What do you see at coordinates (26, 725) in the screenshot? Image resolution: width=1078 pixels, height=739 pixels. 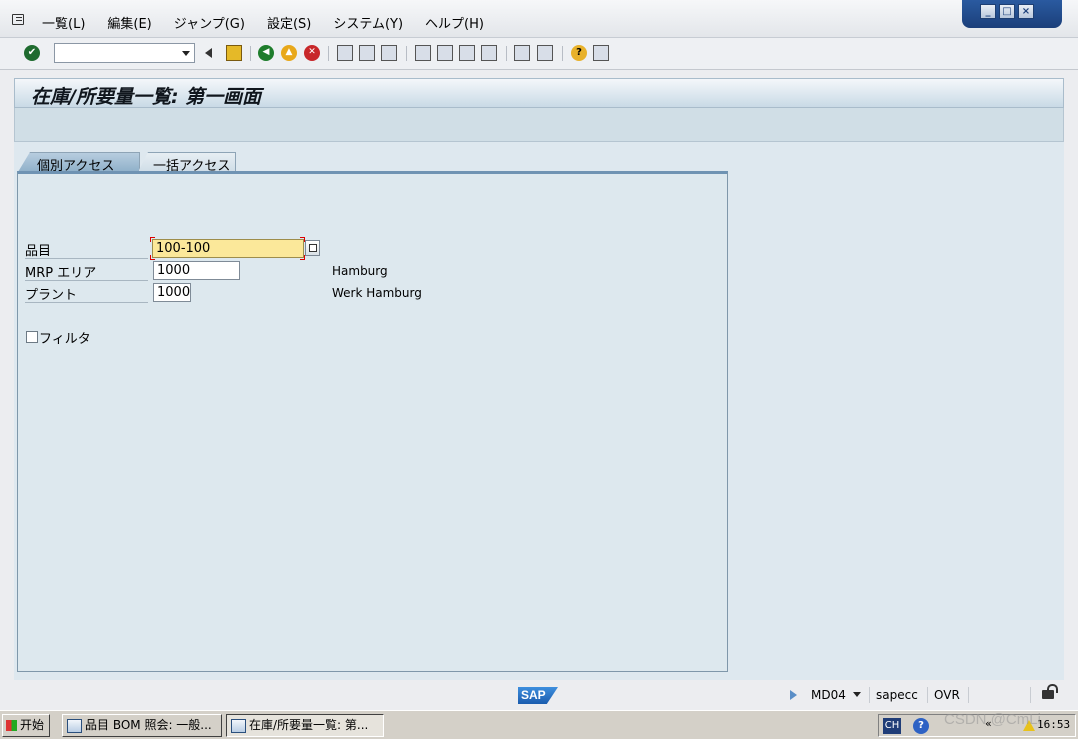 I see `start-button: 开始` at bounding box center [26, 725].